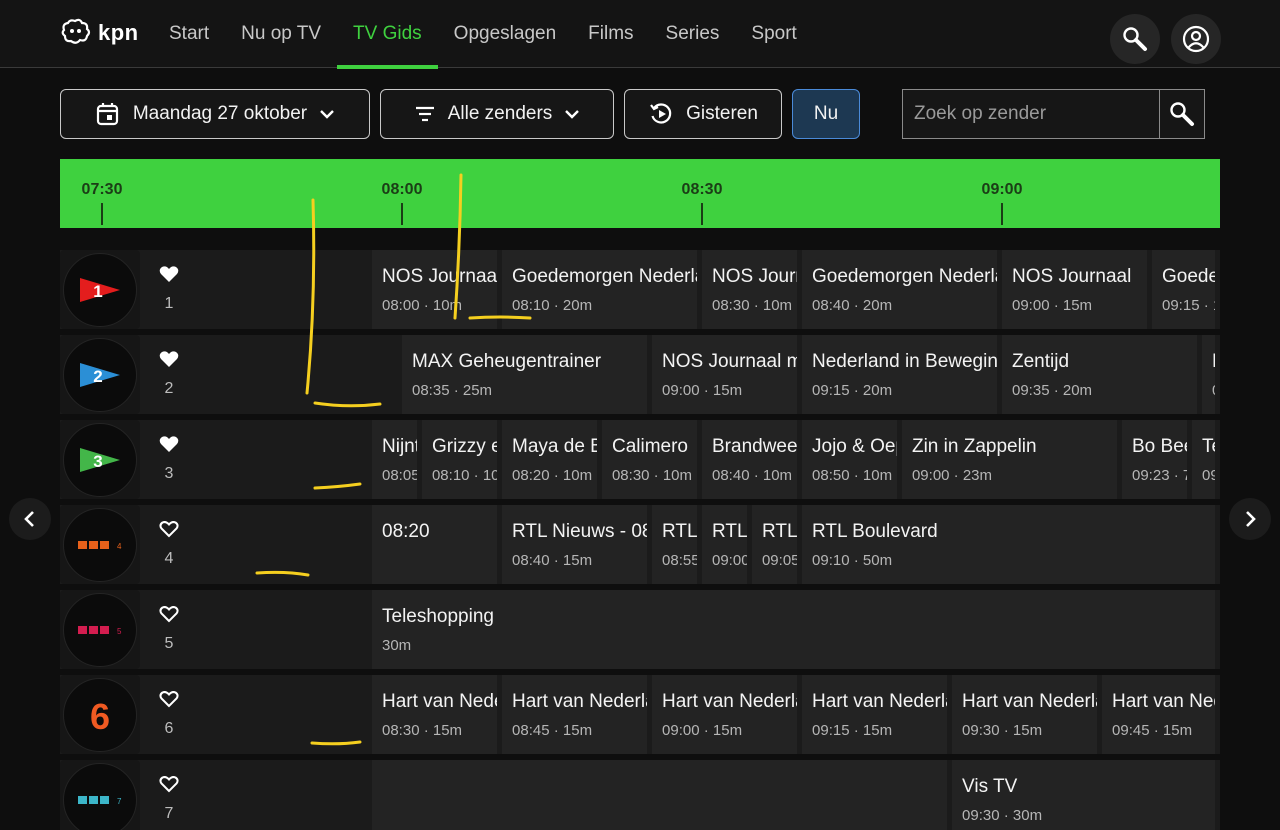 The width and height of the screenshot is (1280, 830). Describe the element at coordinates (750, 459) in the screenshot. I see `program-item: Brandweerman Sam 08:40 · 10m` at that location.